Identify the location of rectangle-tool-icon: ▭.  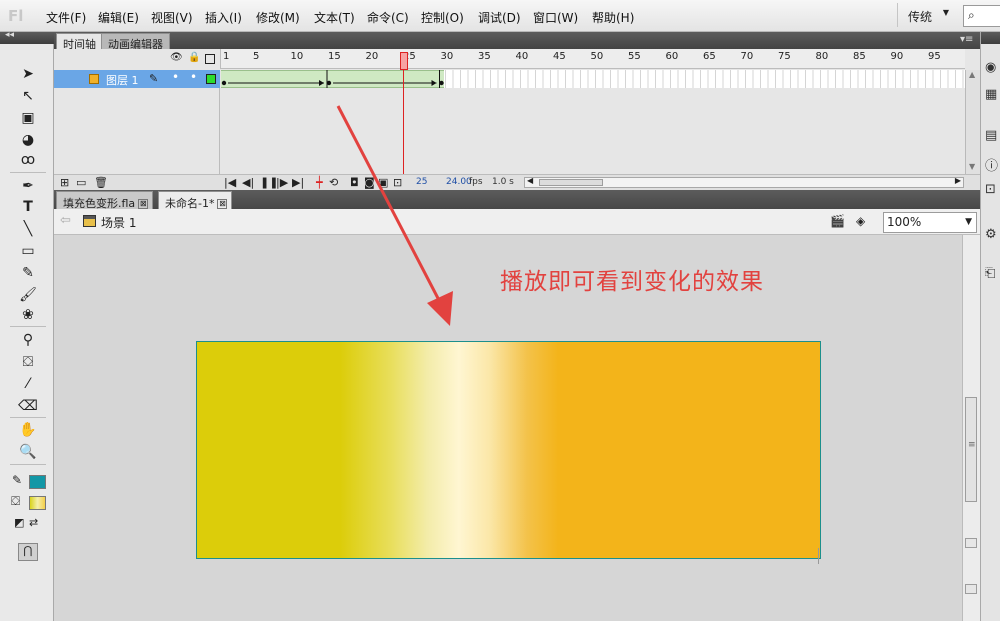
(28, 251).